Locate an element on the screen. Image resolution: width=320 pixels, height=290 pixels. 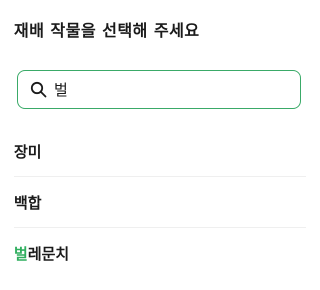
search-input is located at coordinates (169, 89).